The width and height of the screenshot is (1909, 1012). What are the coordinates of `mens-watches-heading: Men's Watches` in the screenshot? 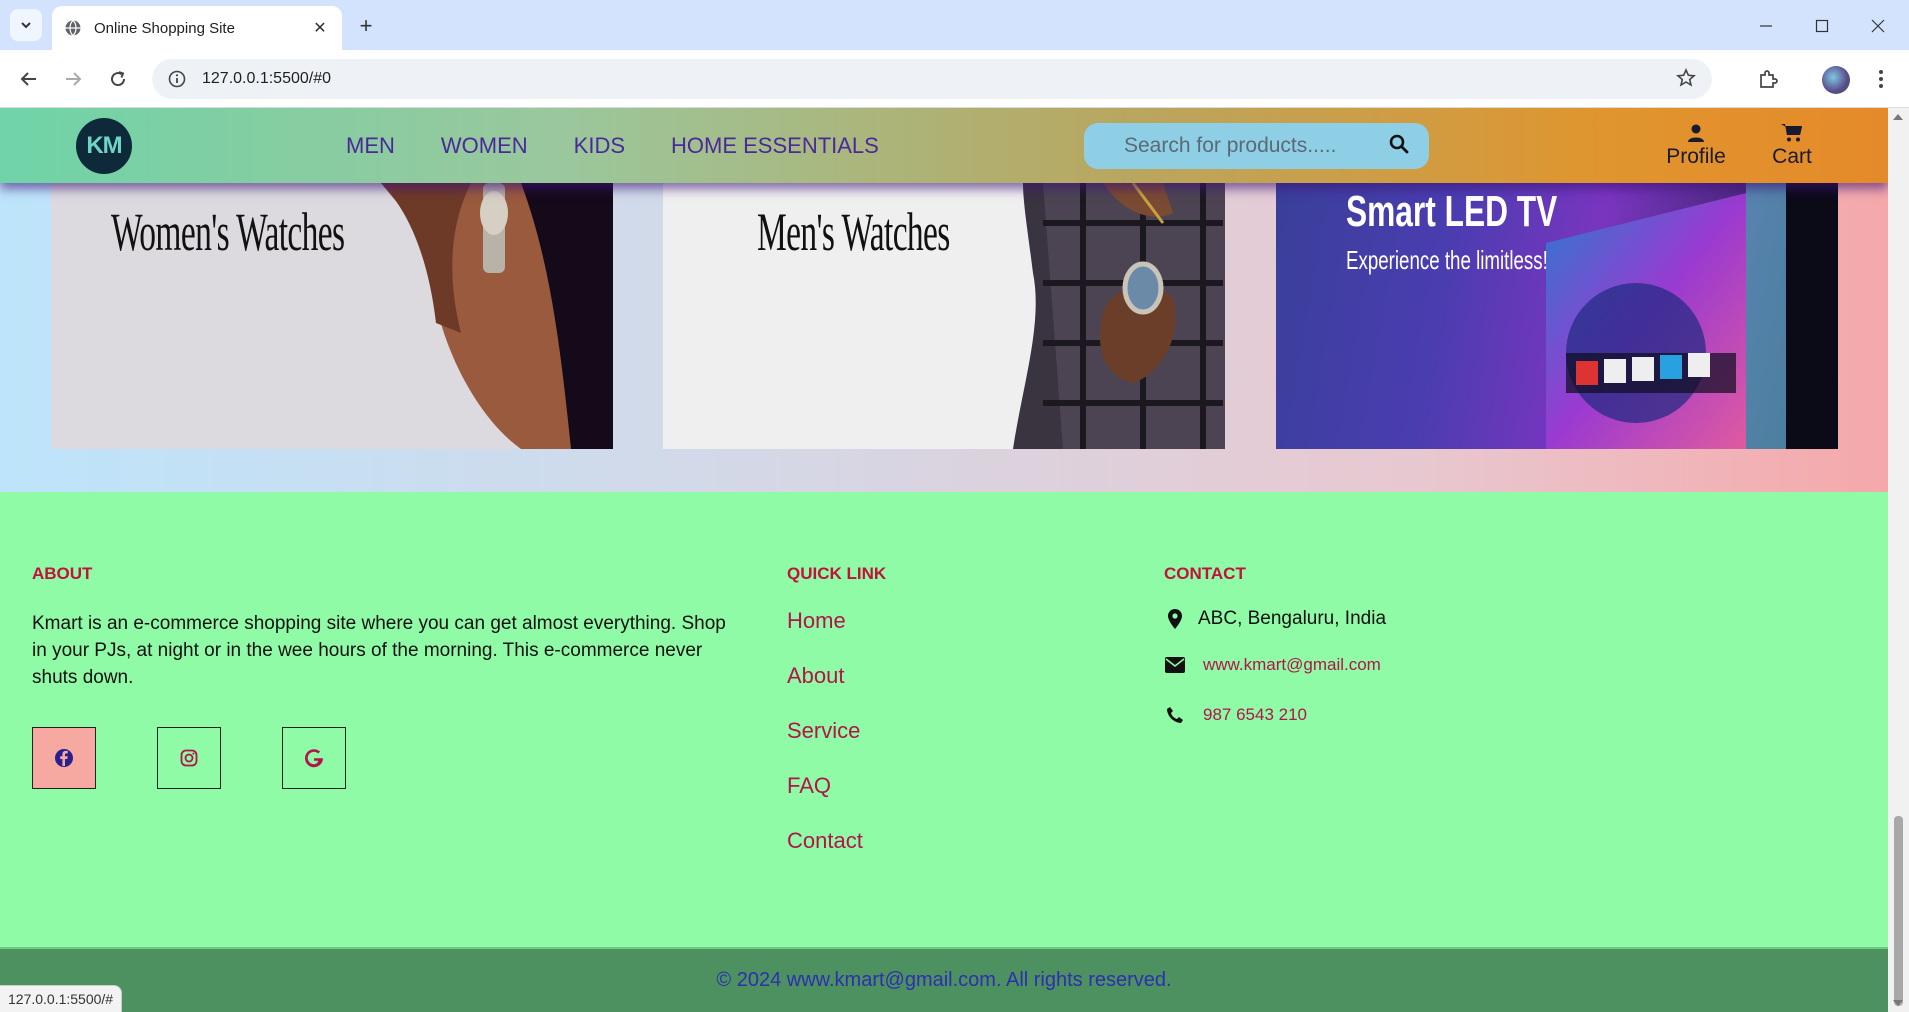 It's located at (853, 232).